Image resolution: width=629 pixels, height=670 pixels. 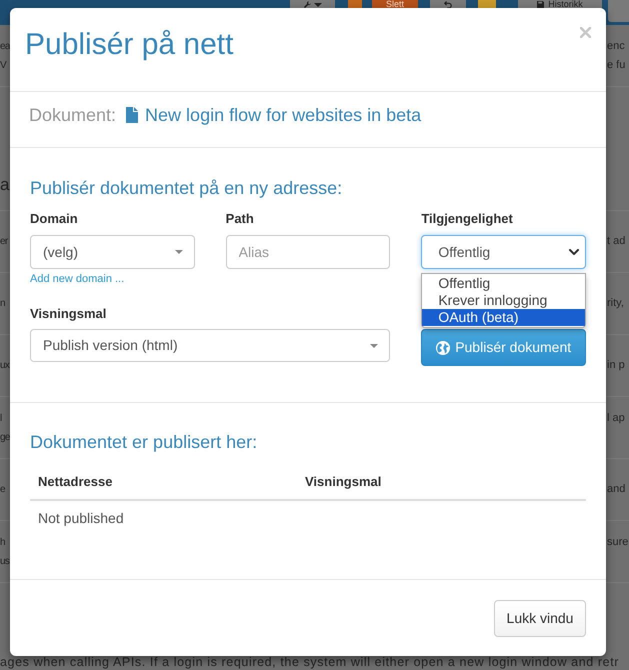 What do you see at coordinates (565, 4) in the screenshot?
I see `history-label: Historikk` at bounding box center [565, 4].